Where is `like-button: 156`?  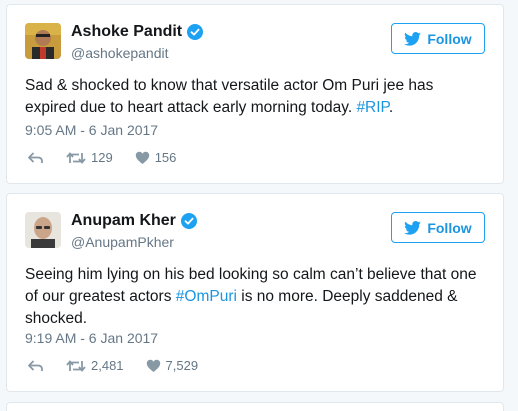 like-button: 156 is located at coordinates (156, 157).